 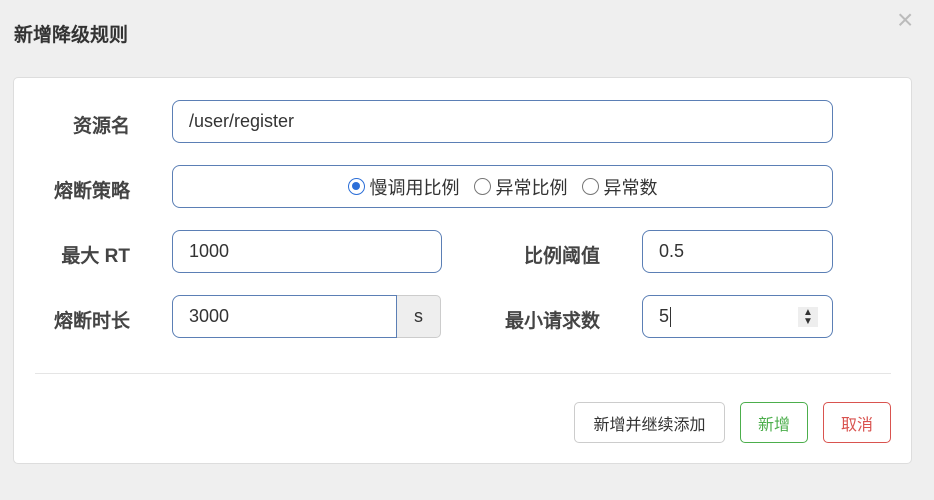 I want to click on add-button: 新增, so click(x=774, y=422).